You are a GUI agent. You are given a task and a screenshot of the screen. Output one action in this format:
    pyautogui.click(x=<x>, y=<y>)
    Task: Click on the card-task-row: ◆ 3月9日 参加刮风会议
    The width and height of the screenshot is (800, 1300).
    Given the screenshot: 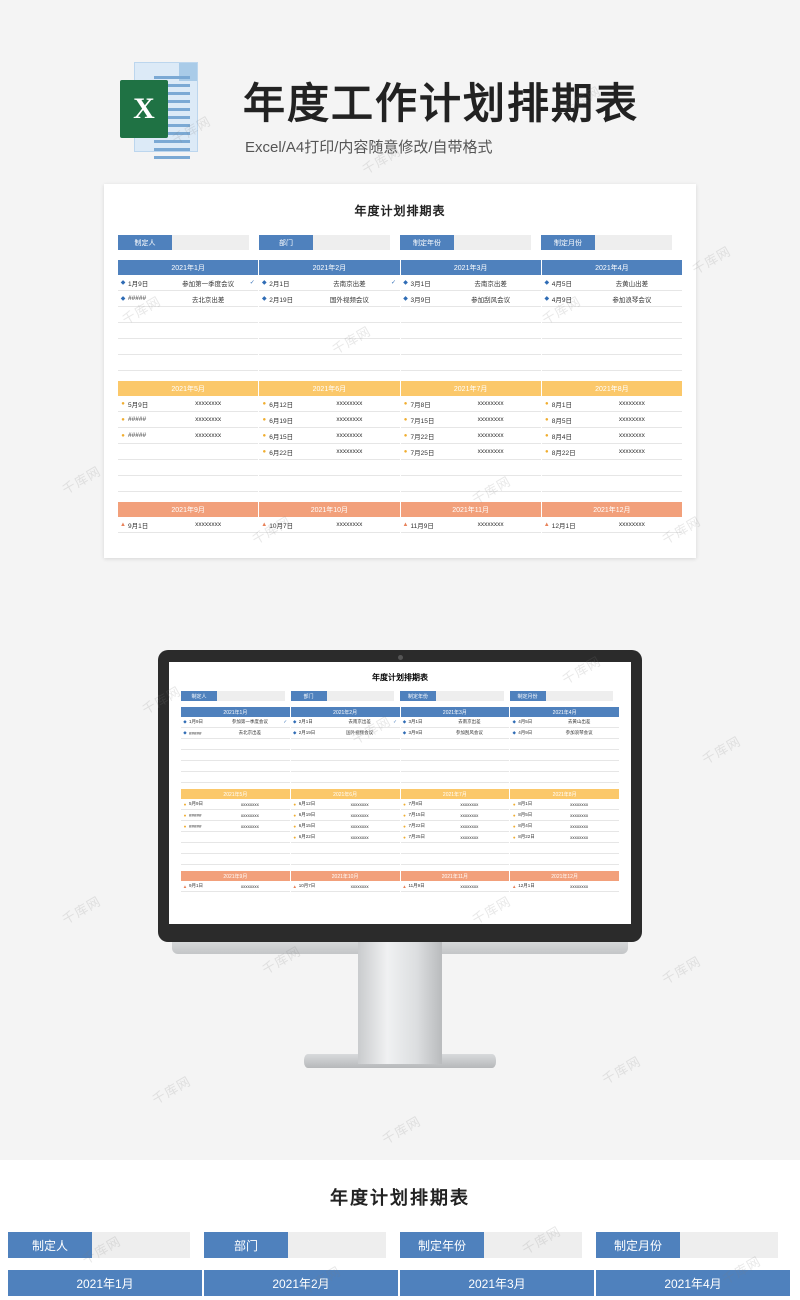 What is the action you would take?
    pyautogui.click(x=470, y=299)
    